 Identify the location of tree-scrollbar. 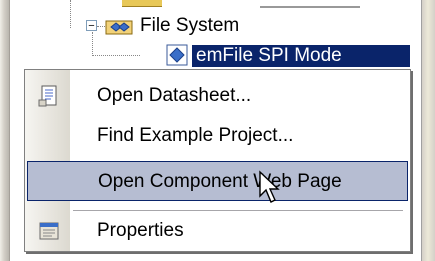
(428, 130).